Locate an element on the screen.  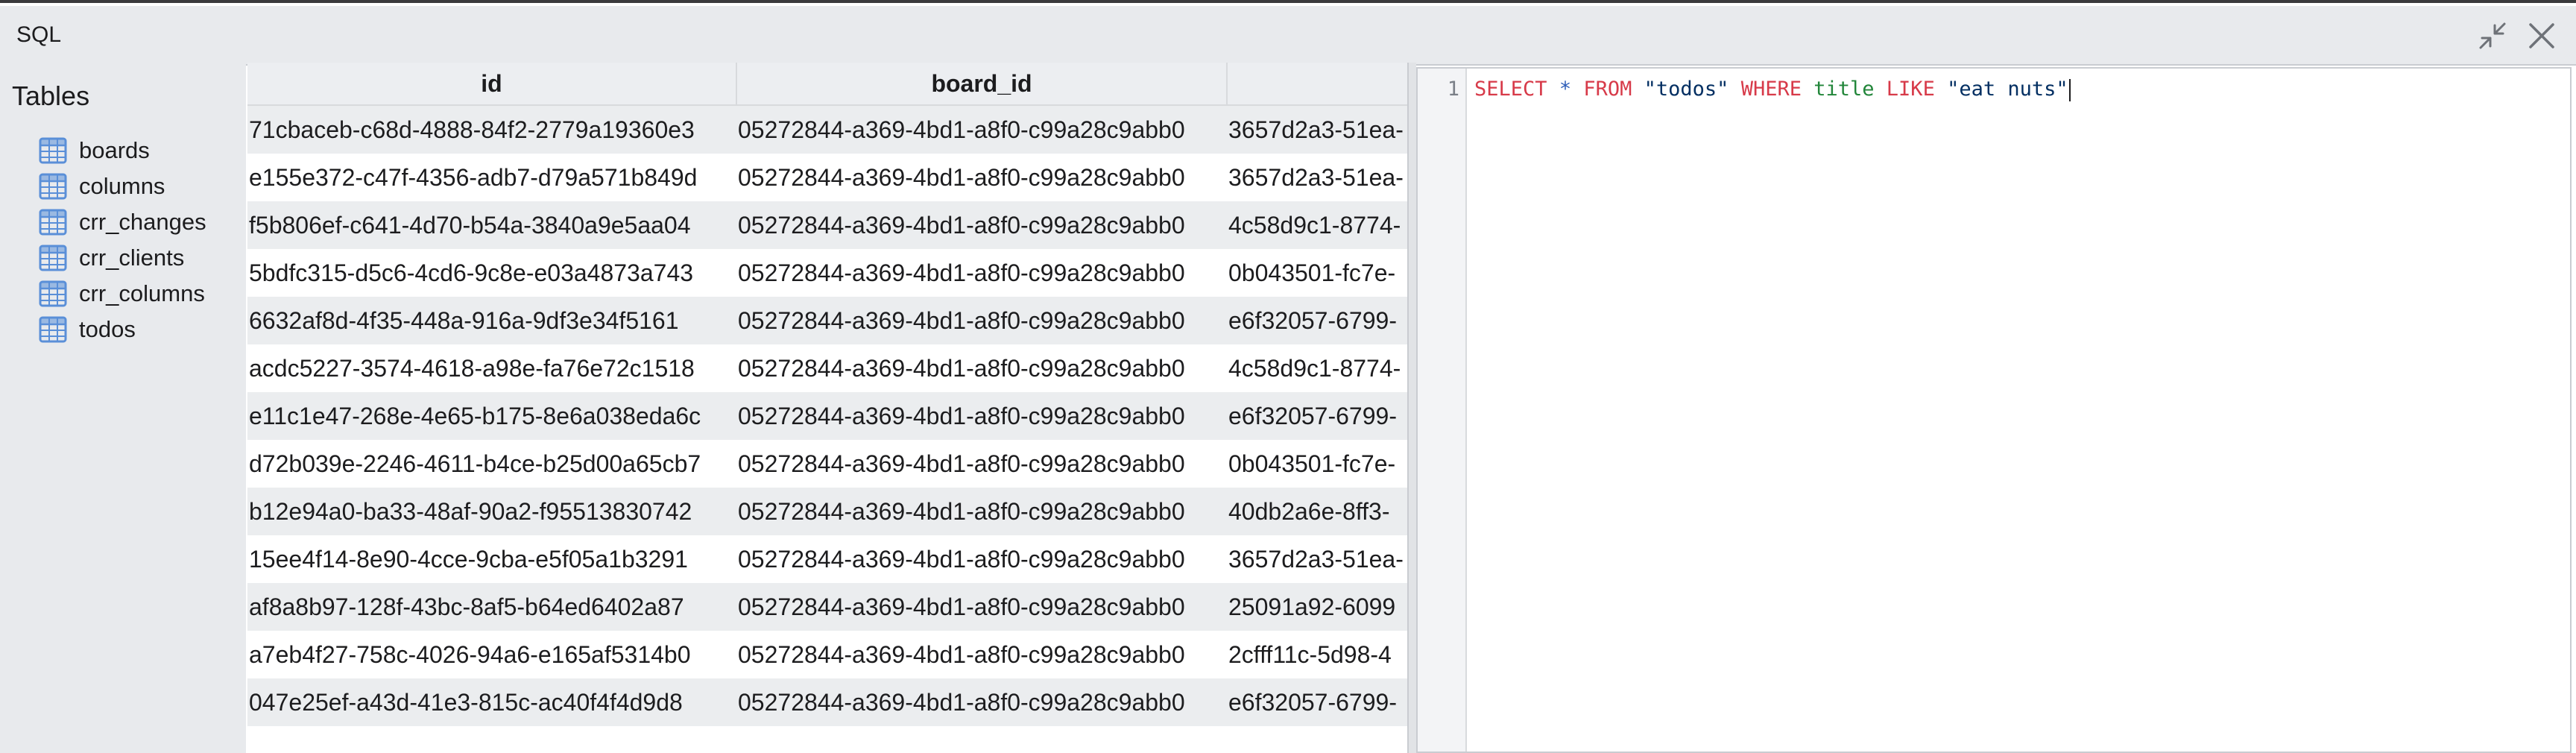
sidebar-heading: Tables is located at coordinates (51, 96).